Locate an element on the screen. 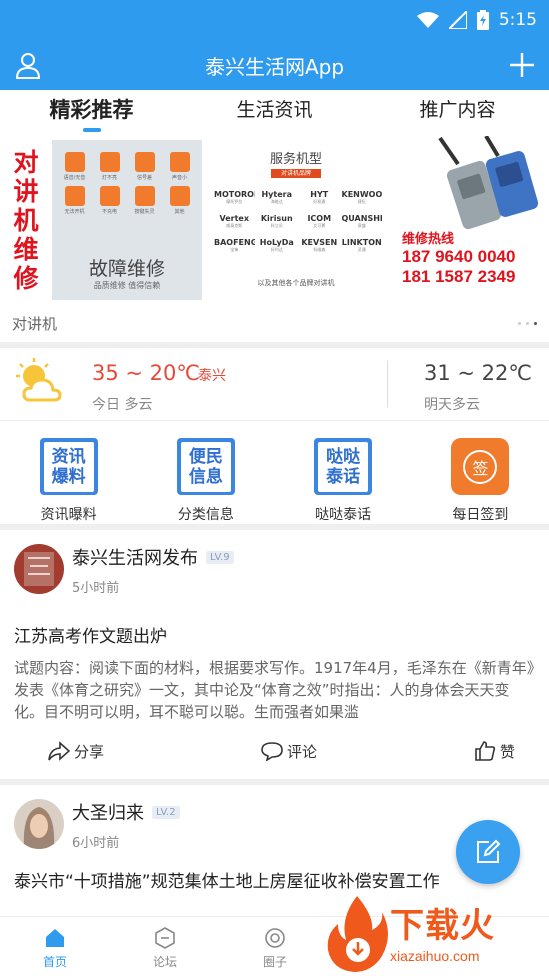 The image size is (549, 976). post-time: 6小时前 is located at coordinates (96, 843).